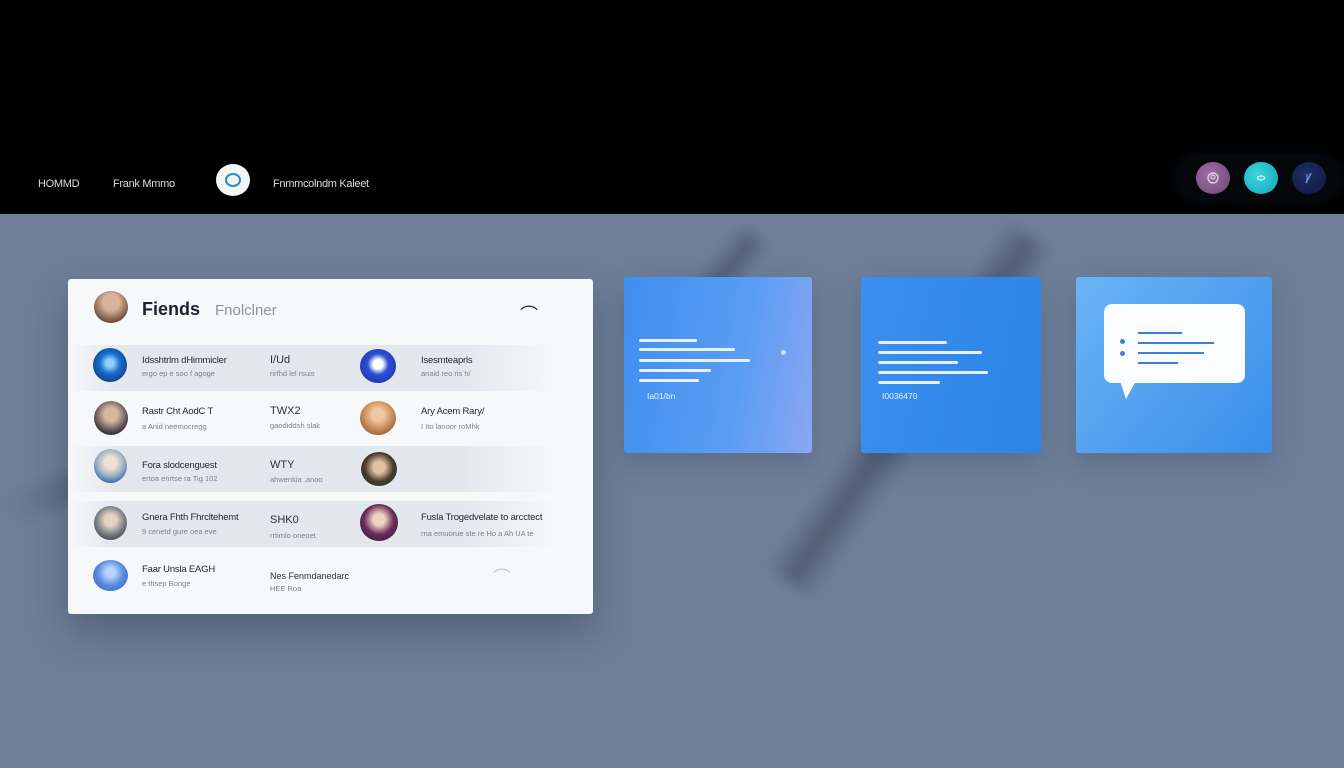 The height and width of the screenshot is (768, 1344). Describe the element at coordinates (171, 309) in the screenshot. I see `panel-title: Fiends` at that location.